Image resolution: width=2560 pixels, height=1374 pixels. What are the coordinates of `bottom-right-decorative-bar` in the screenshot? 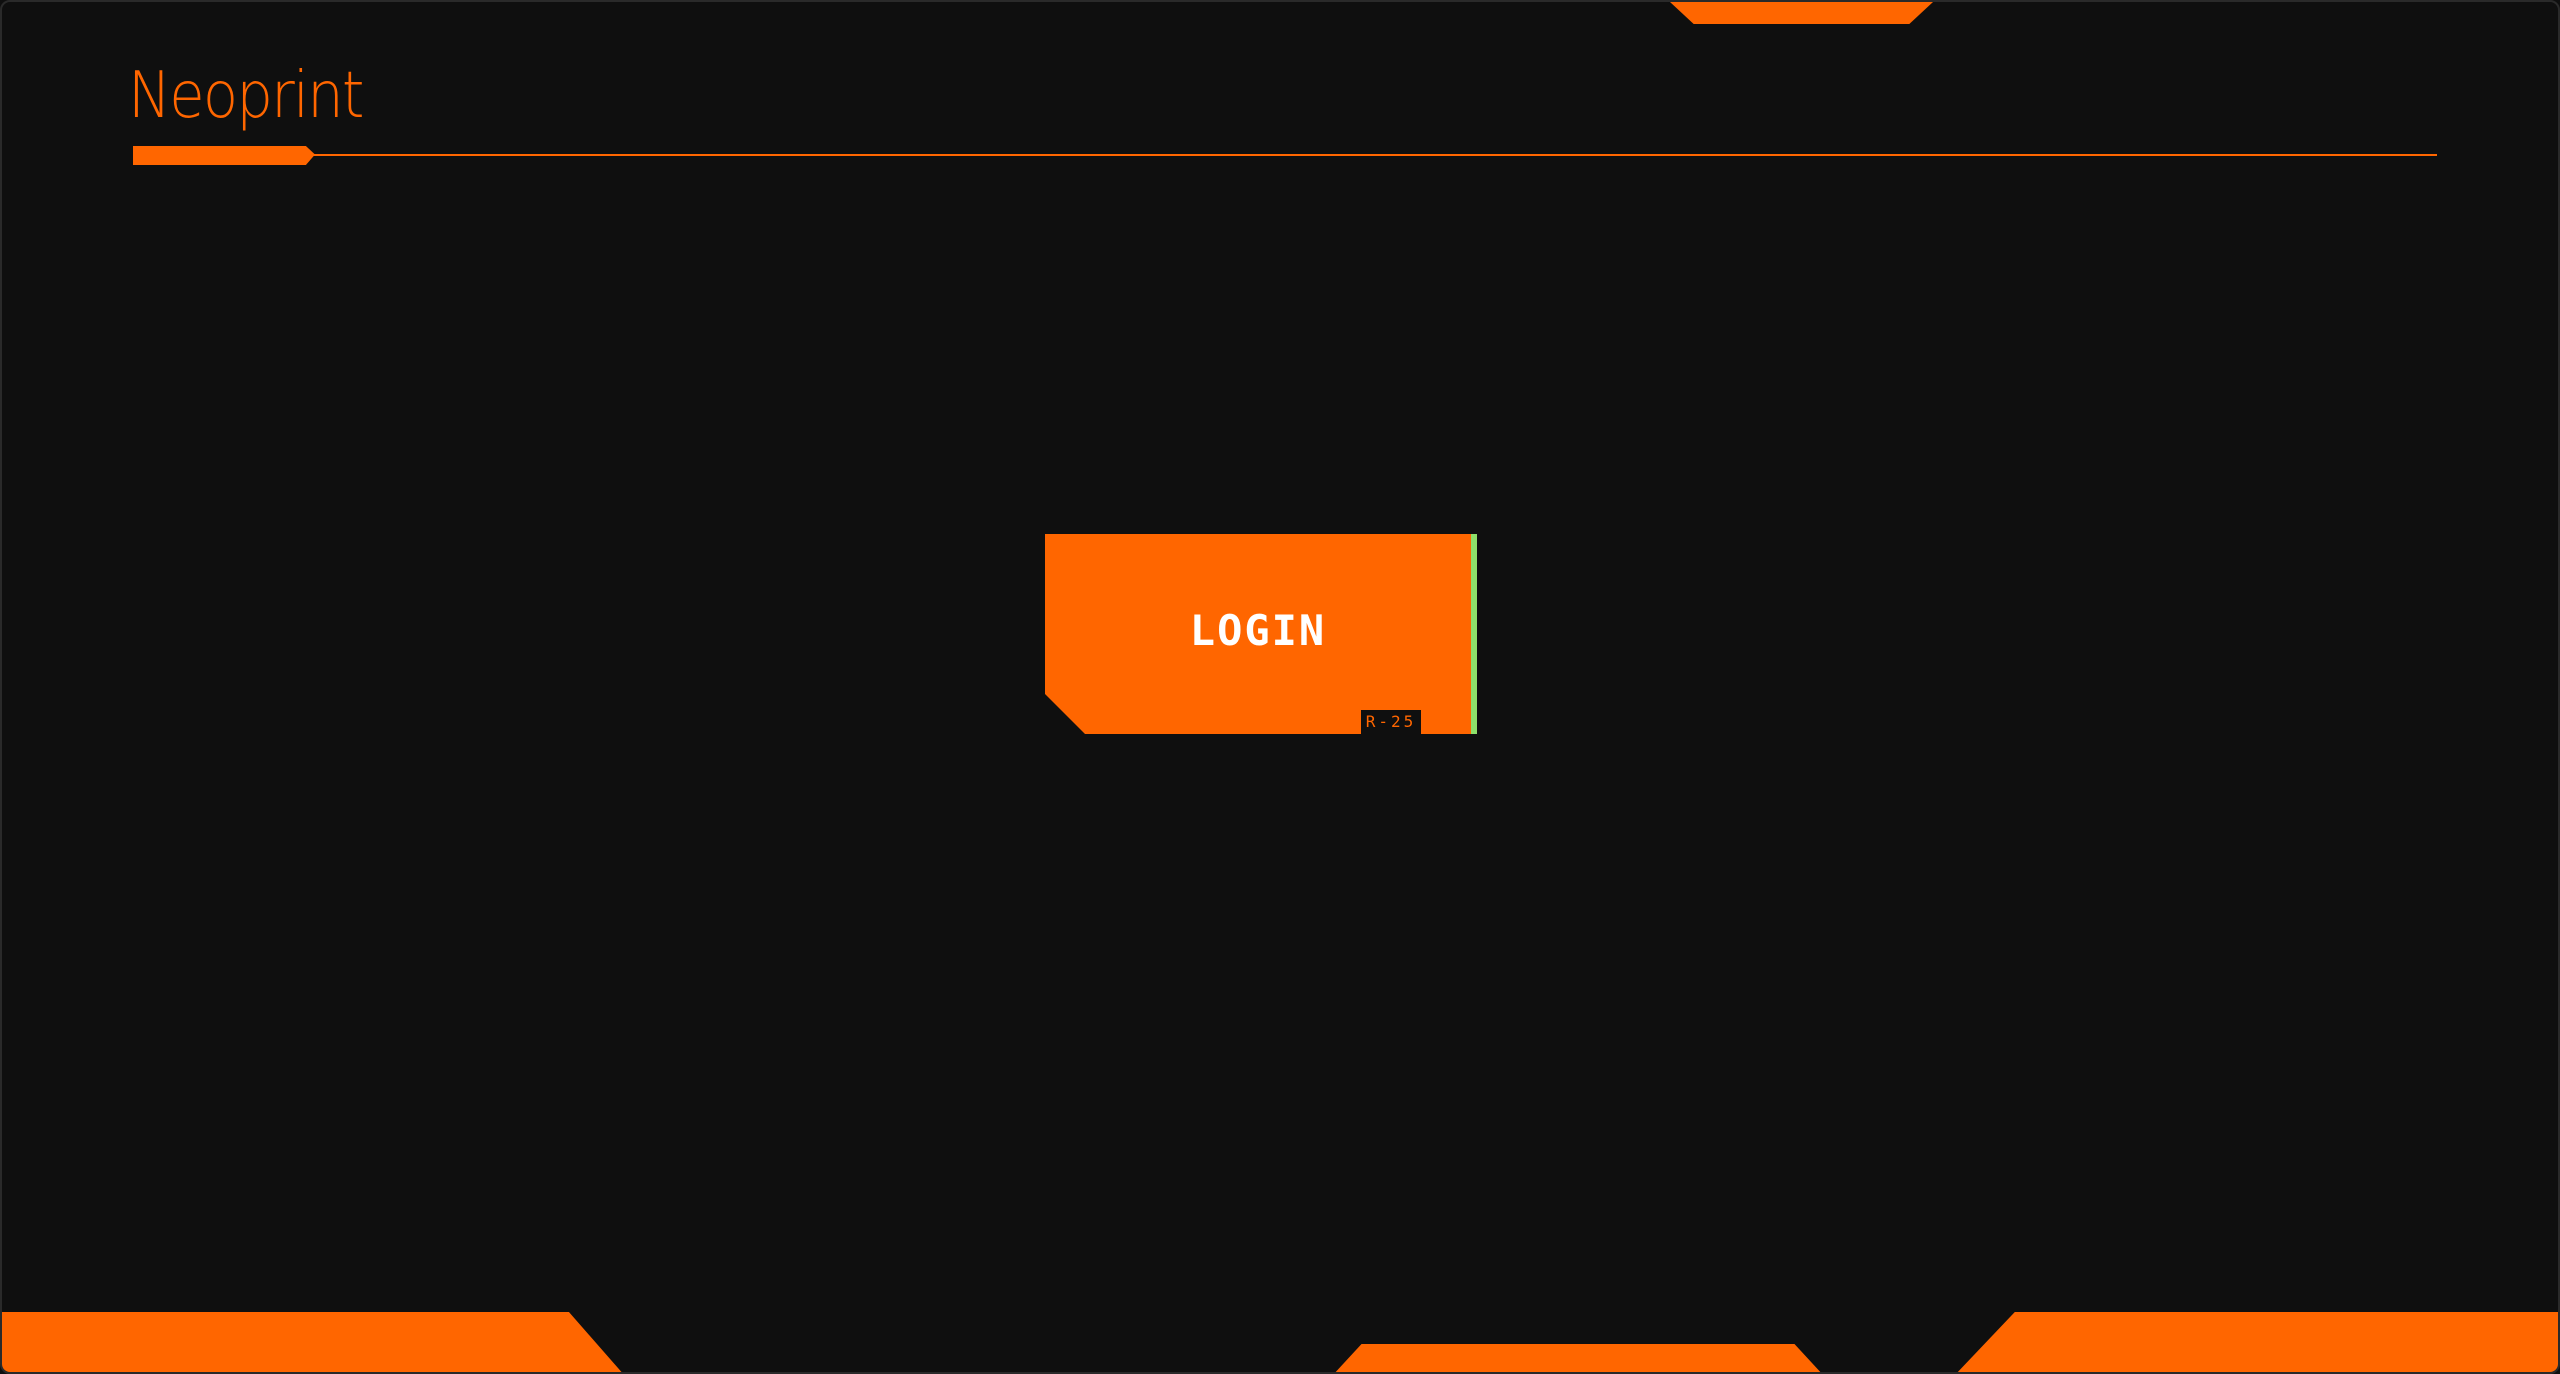 It's located at (2256, 1342).